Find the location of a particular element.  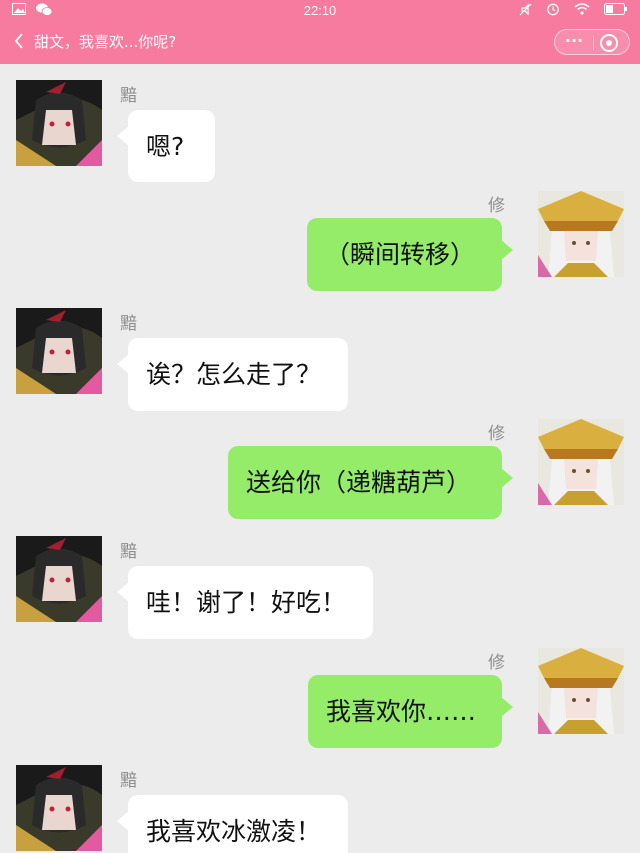

app-header: 22:10 甜文，我喜欢...你呢? ··· is located at coordinates (320, 32).